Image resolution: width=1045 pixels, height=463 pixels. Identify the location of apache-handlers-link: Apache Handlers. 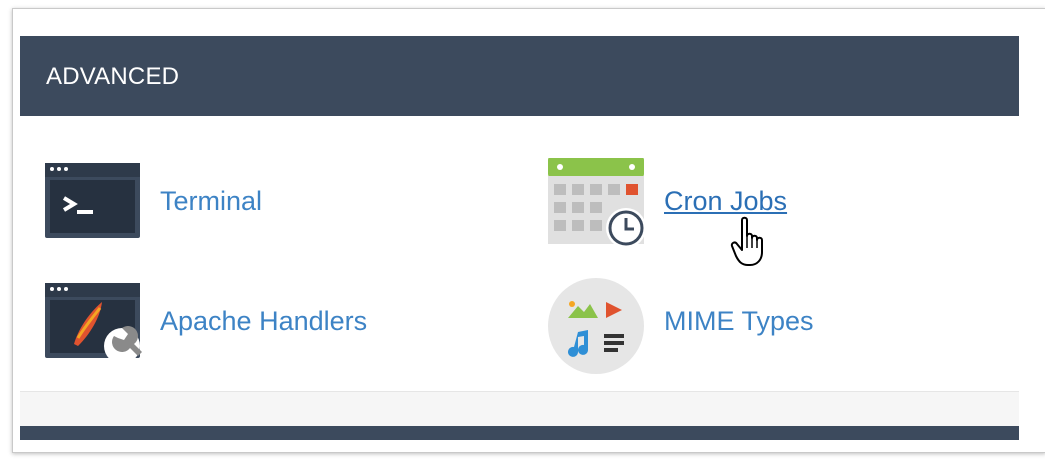
(224, 321).